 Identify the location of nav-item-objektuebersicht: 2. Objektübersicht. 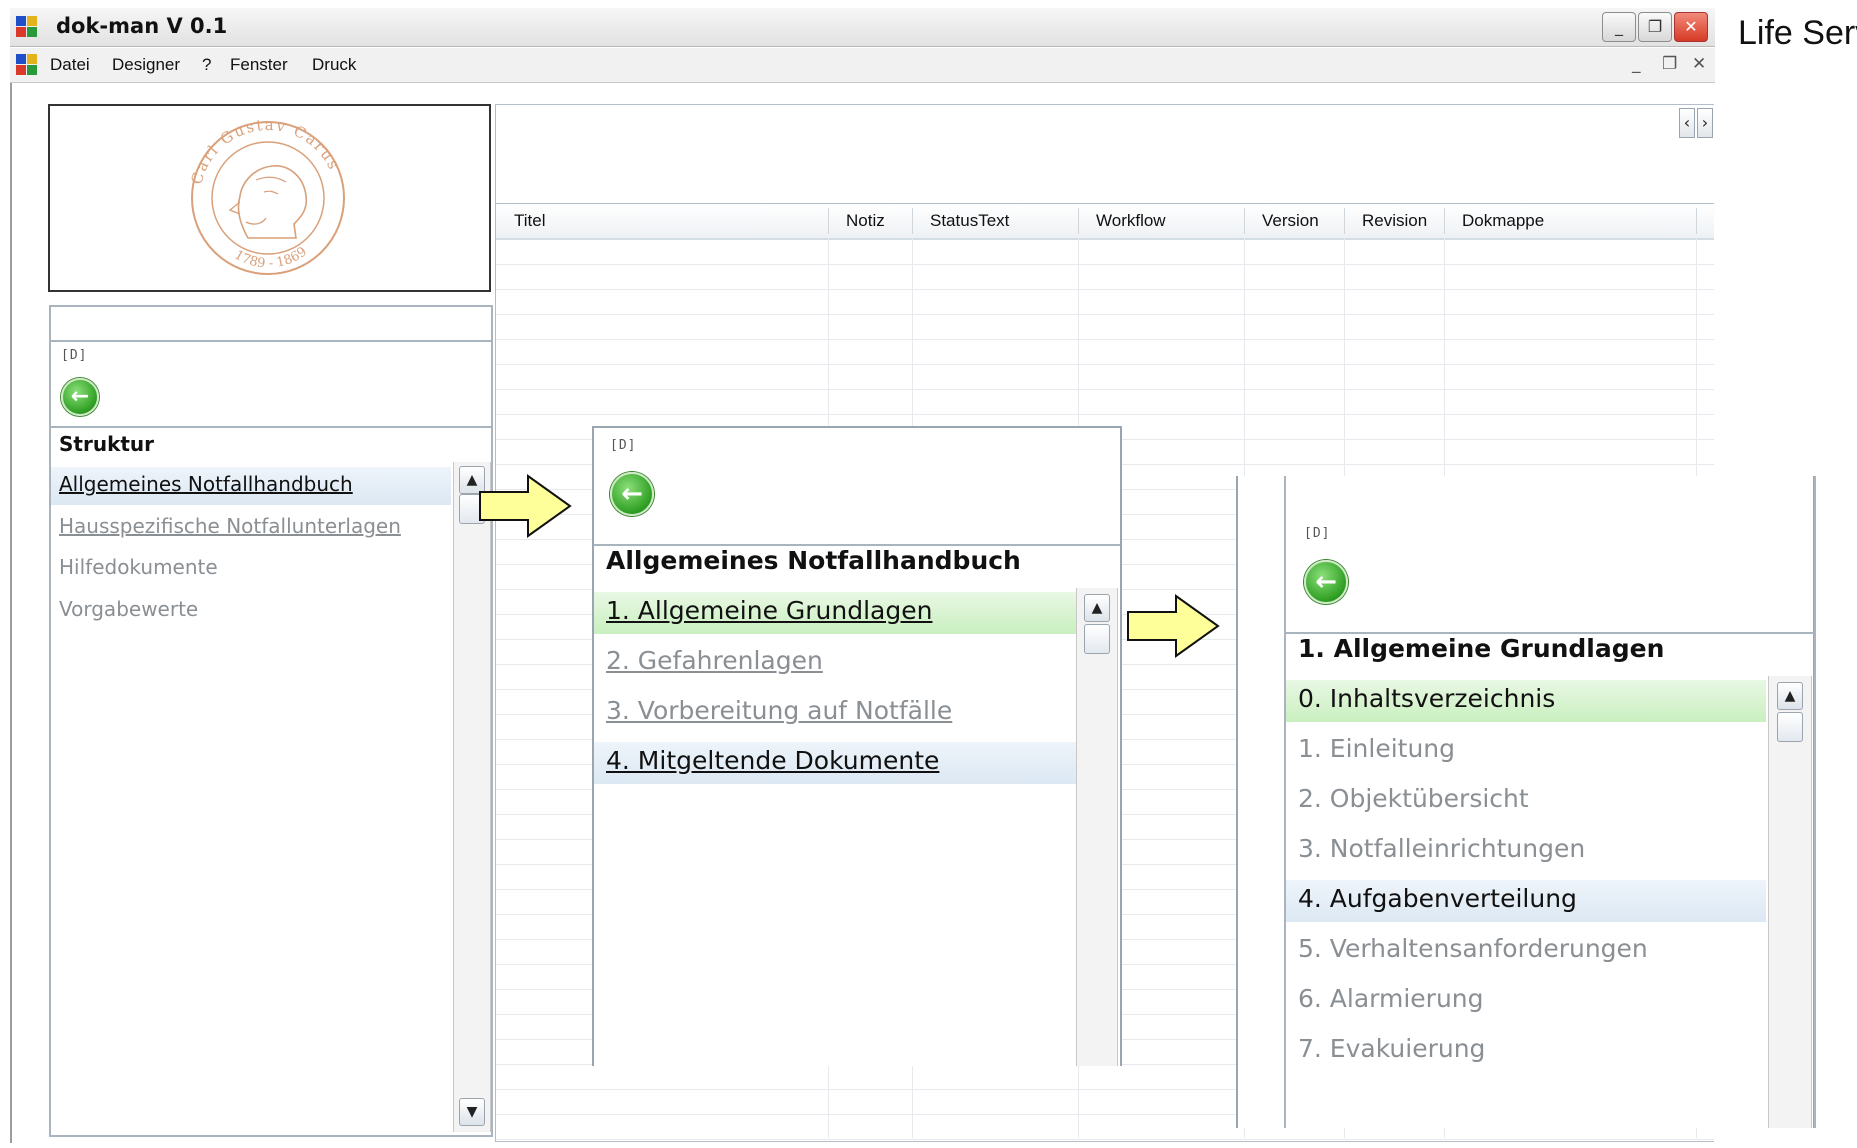
(1413, 798).